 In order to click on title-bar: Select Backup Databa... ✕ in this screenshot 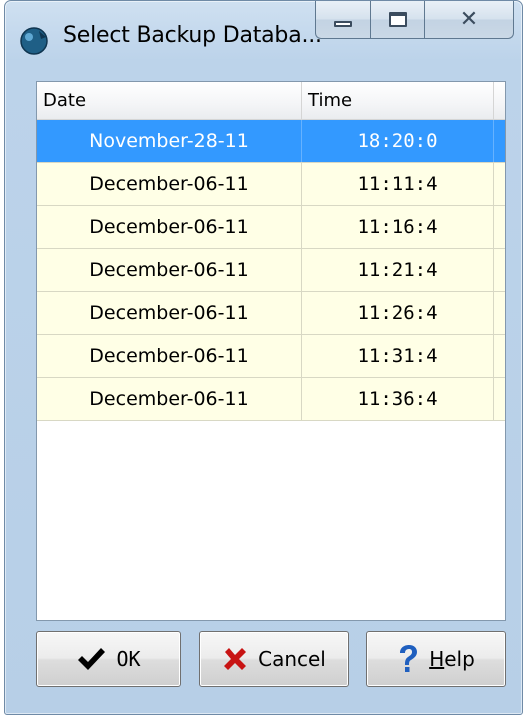, I will do `click(263, 40)`.